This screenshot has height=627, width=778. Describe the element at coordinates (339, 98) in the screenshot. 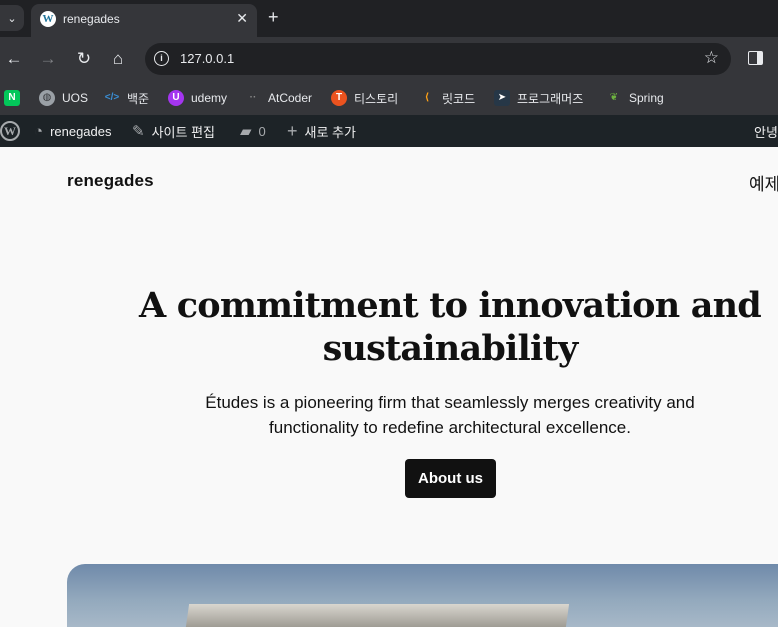

I see `tistory-icon: T` at that location.